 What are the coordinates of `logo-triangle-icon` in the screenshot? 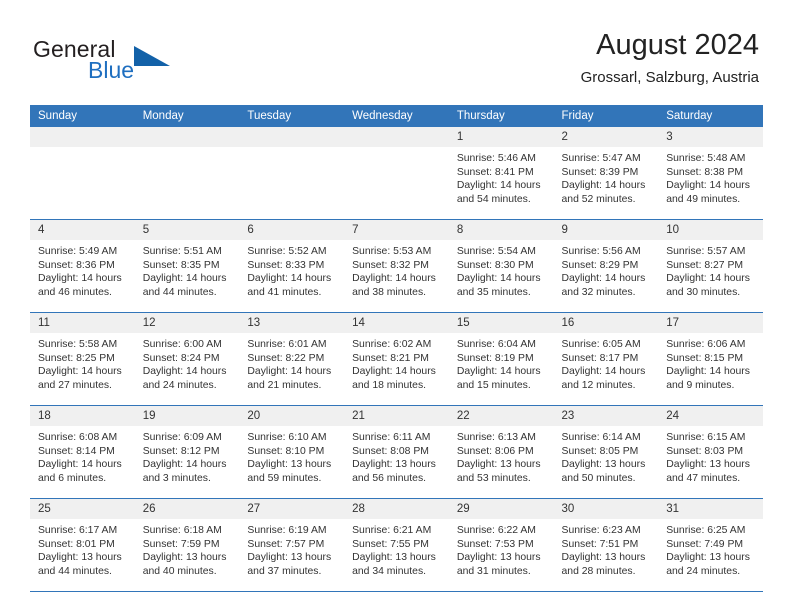 It's located at (152, 56).